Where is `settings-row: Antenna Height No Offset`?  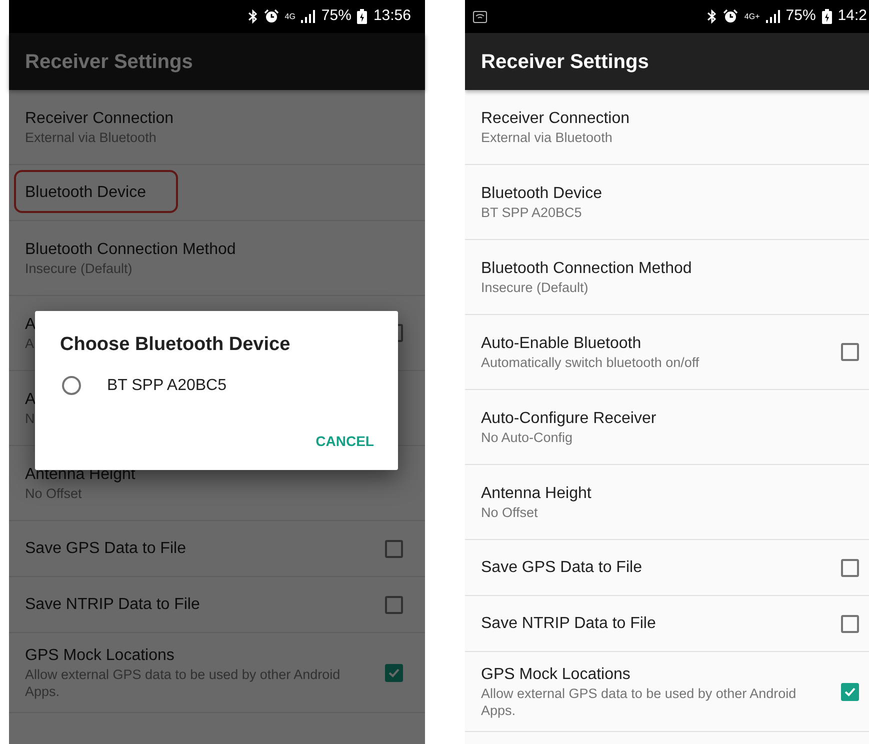
settings-row: Antenna Height No Offset is located at coordinates (667, 502).